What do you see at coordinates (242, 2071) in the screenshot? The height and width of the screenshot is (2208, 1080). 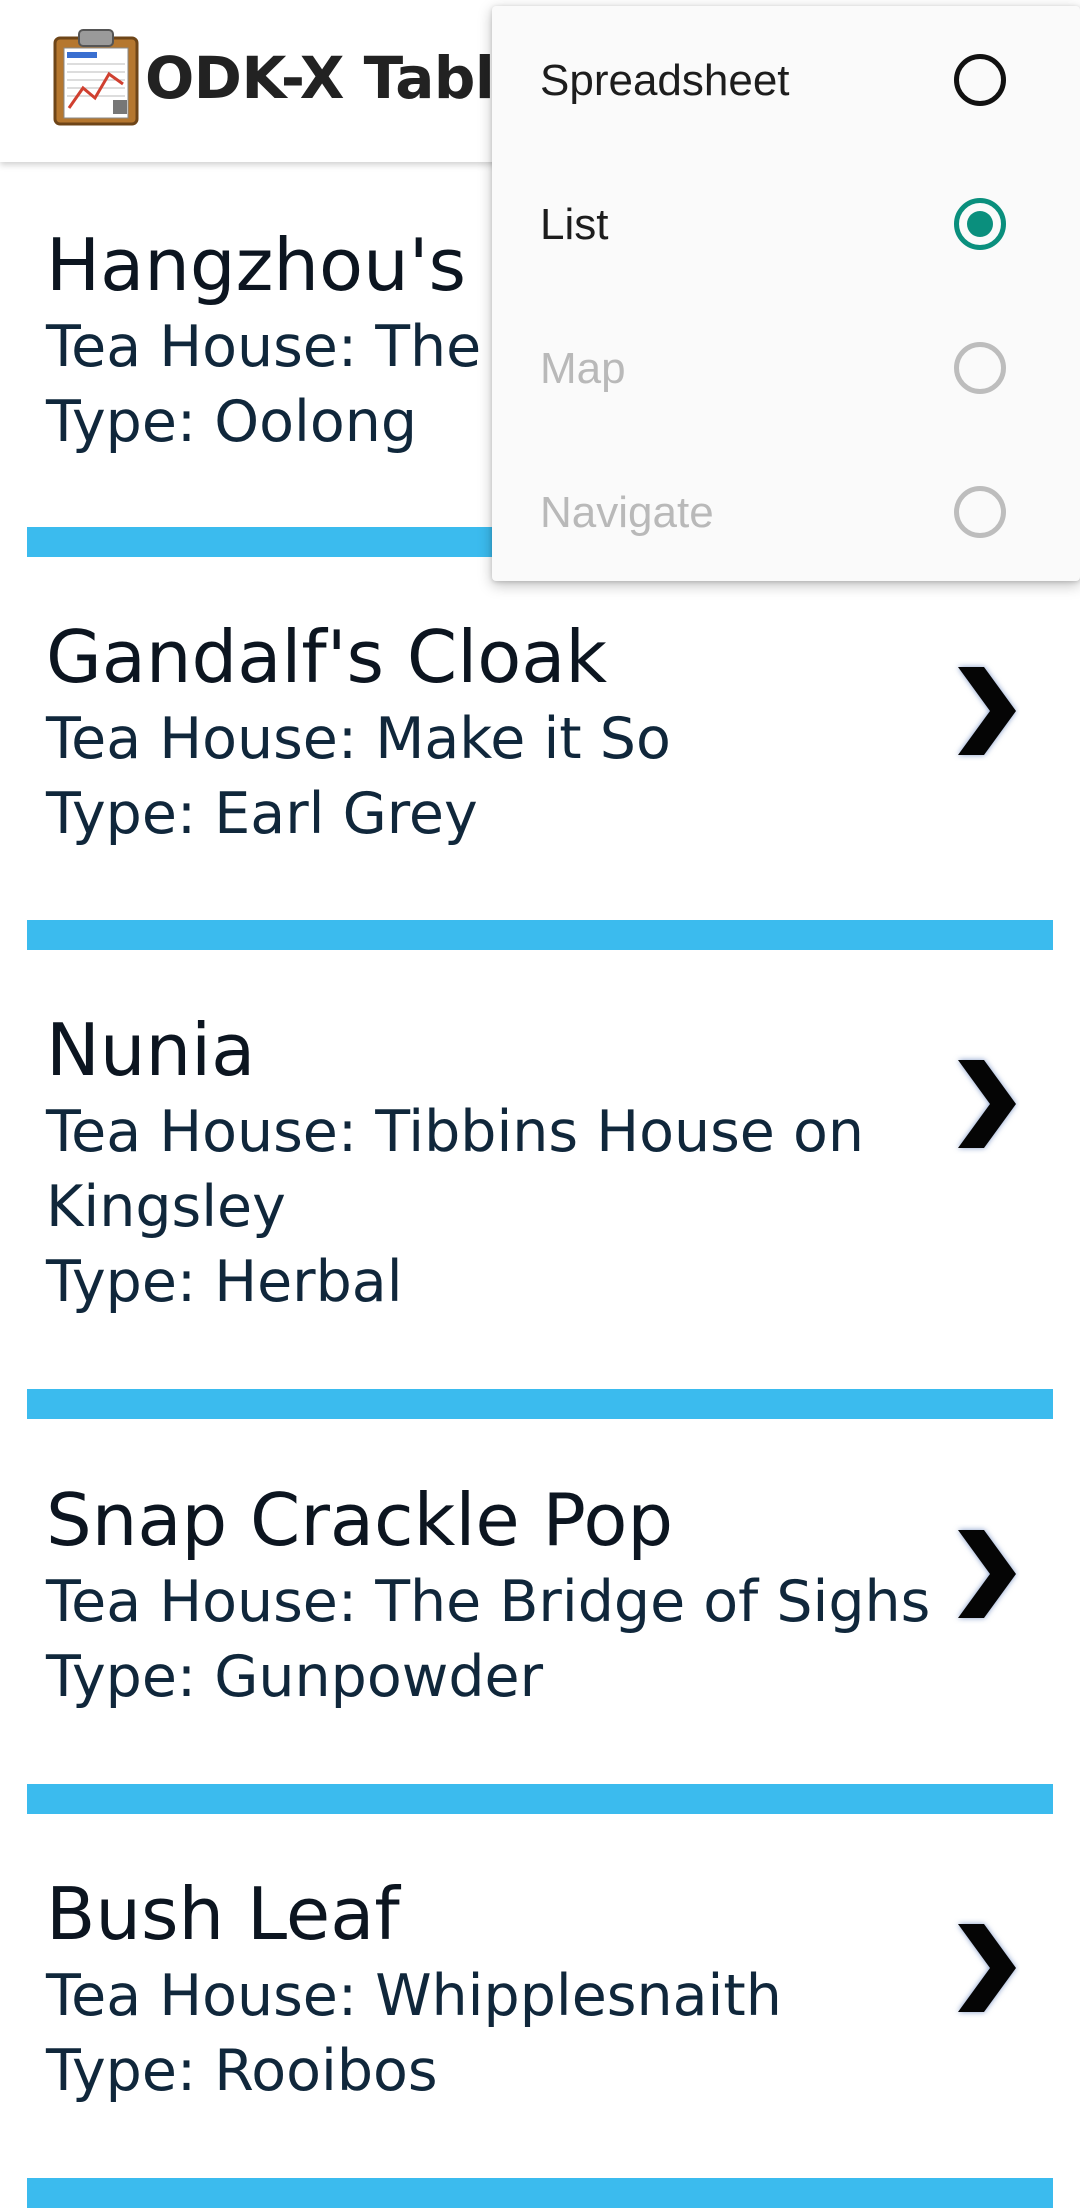 I see `item-type: Type: Rooibos` at bounding box center [242, 2071].